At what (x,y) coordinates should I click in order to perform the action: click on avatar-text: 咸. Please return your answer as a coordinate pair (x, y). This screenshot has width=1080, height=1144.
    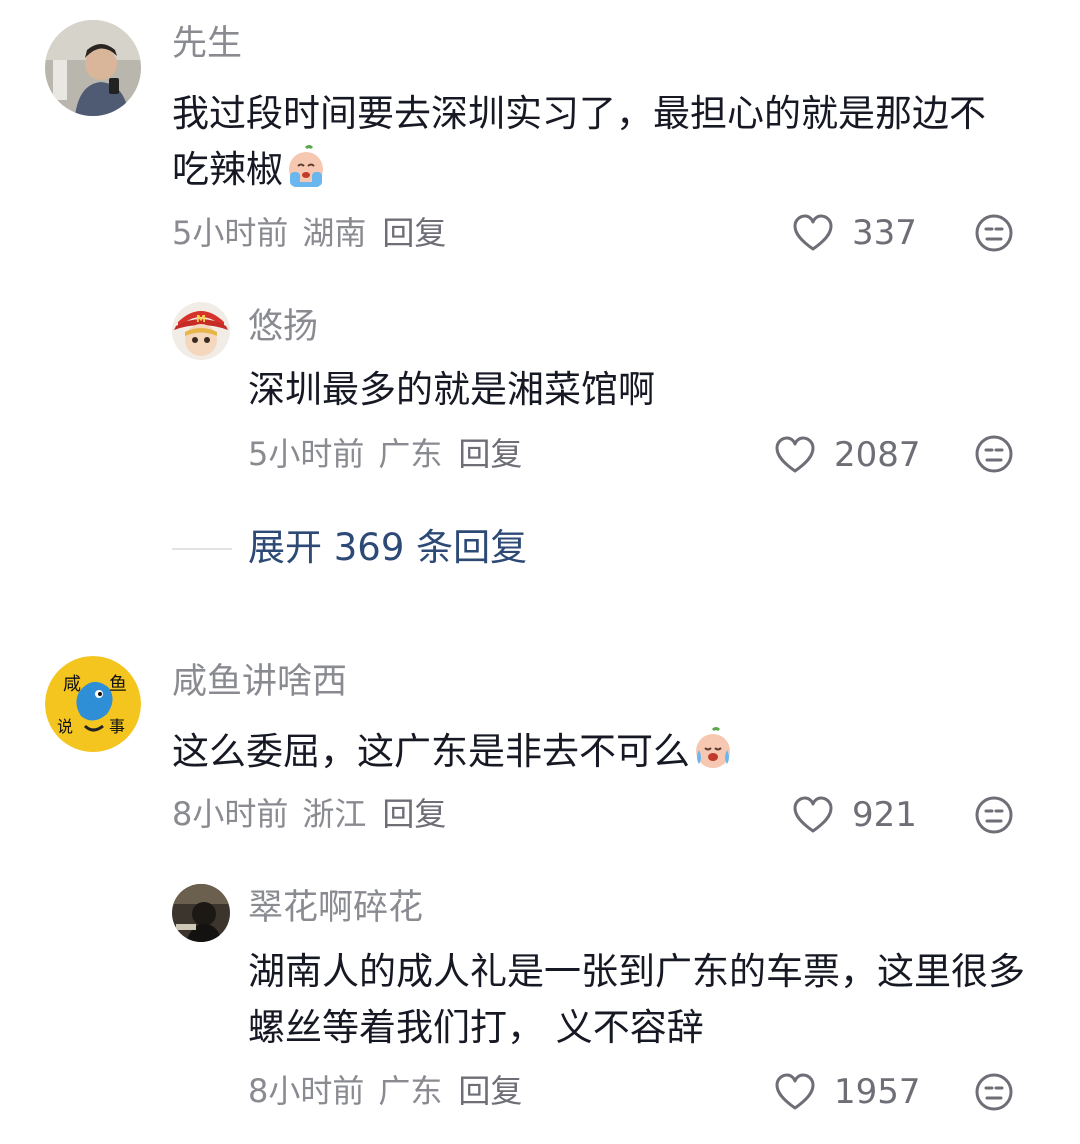
    Looking at the image, I should click on (72, 684).